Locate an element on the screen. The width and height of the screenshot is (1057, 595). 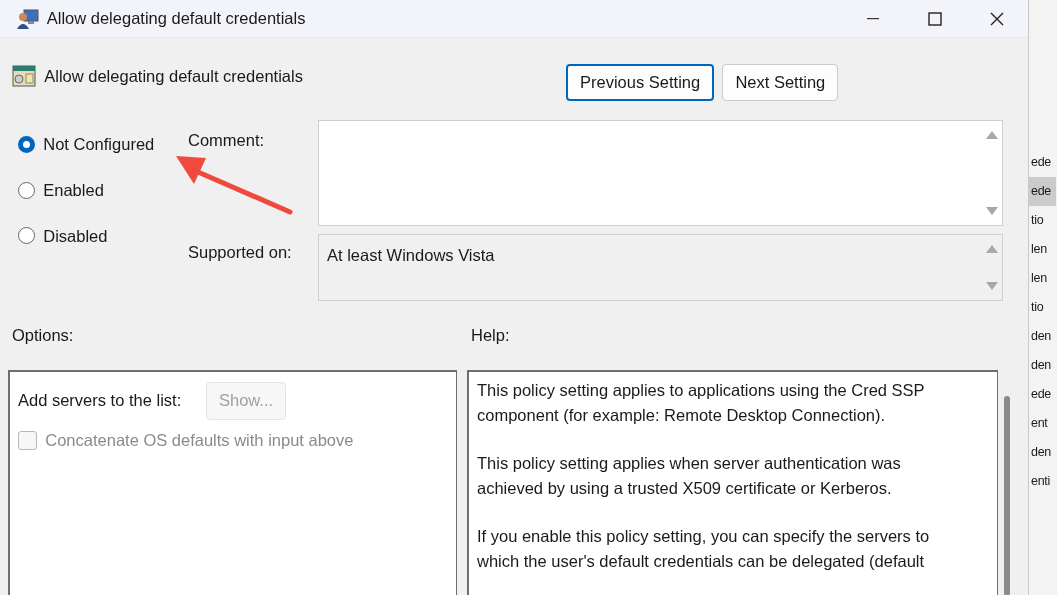
close-icon is located at coordinates (997, 18).